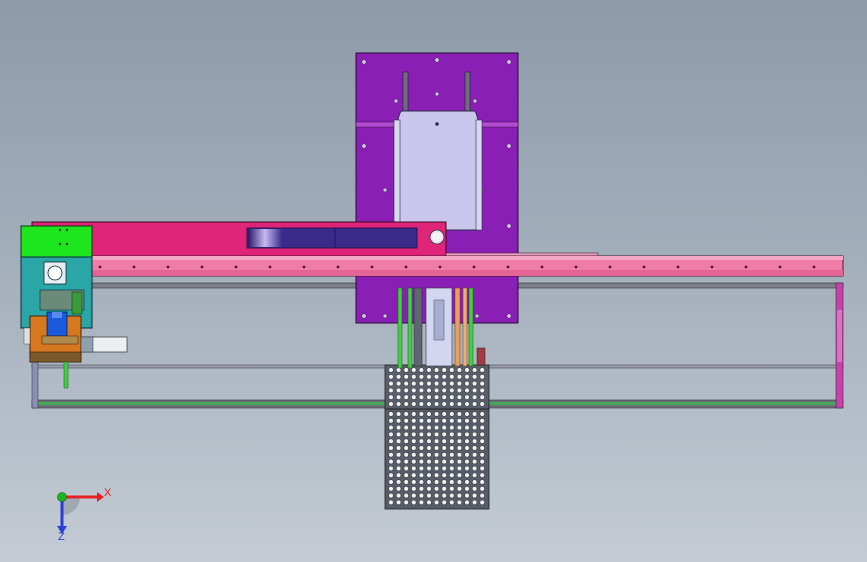 The height and width of the screenshot is (562, 867). Describe the element at coordinates (441, 328) in the screenshot. I see `vertical-tubes` at that location.